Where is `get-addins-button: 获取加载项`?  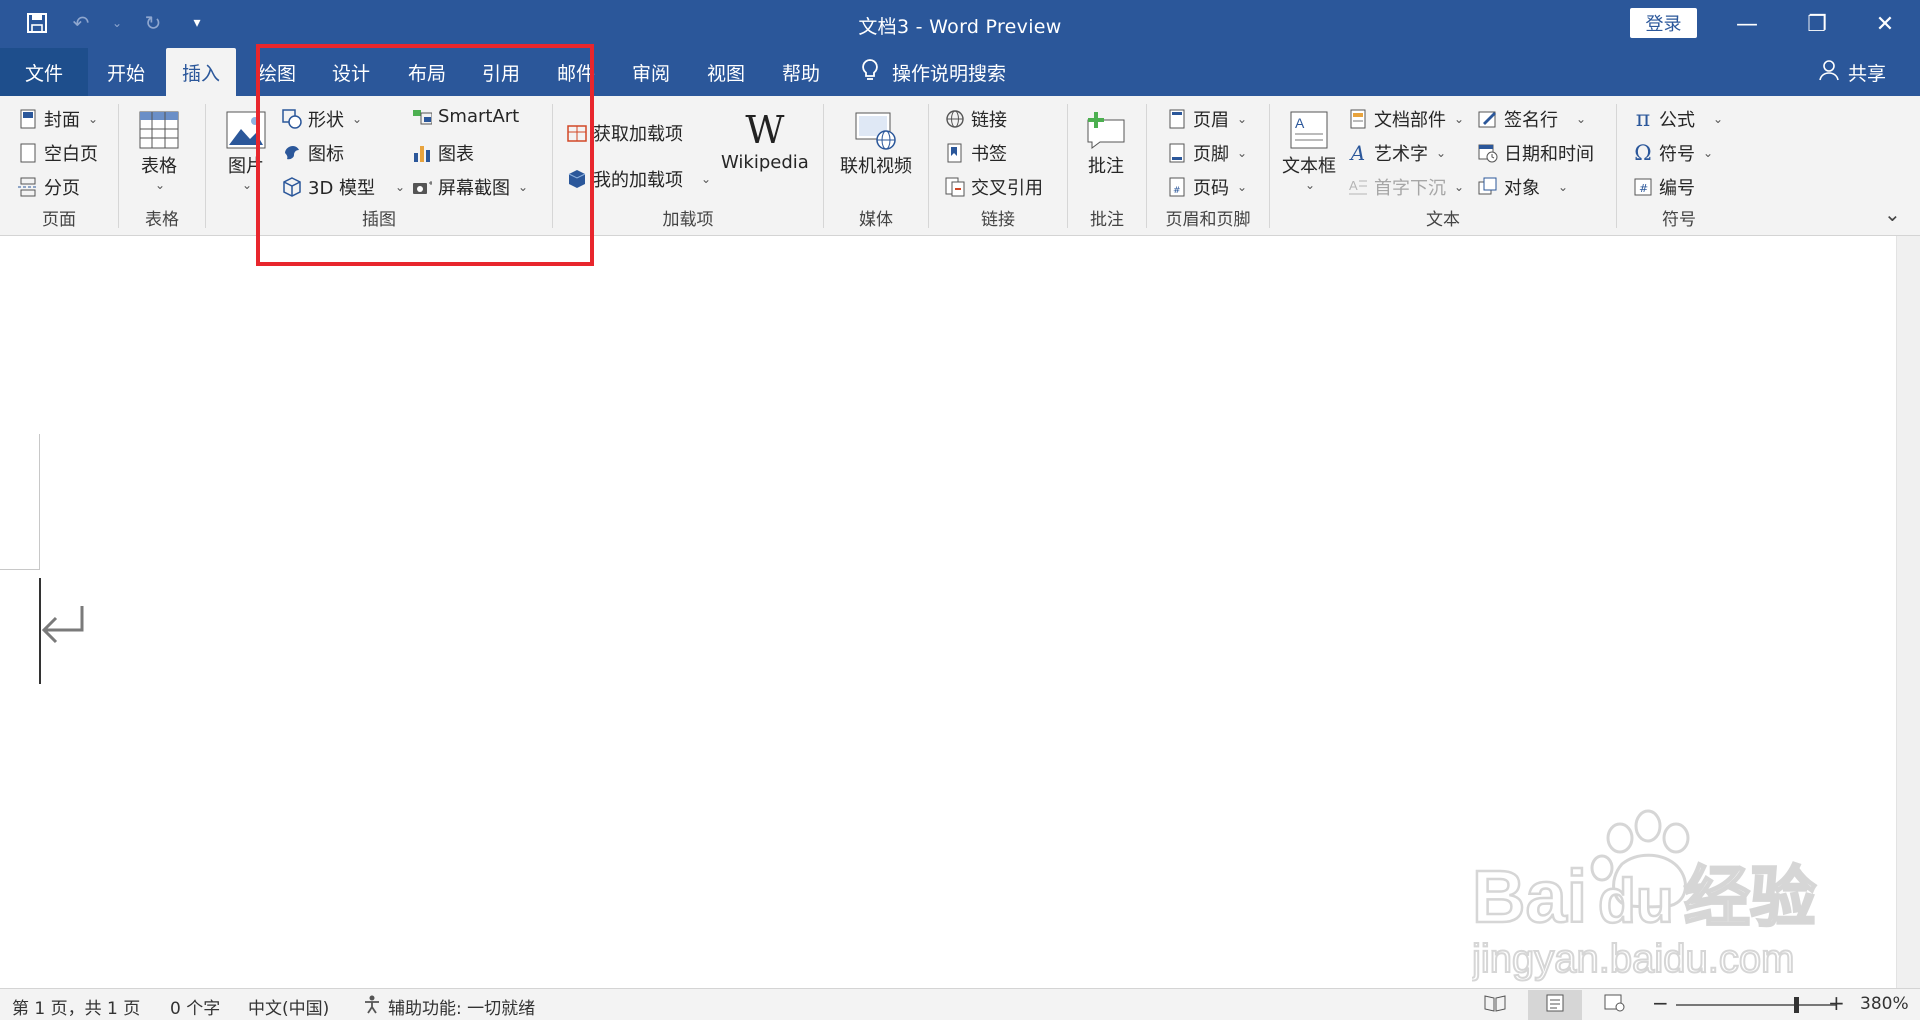
get-addins-button: 获取加载项 is located at coordinates (625, 133).